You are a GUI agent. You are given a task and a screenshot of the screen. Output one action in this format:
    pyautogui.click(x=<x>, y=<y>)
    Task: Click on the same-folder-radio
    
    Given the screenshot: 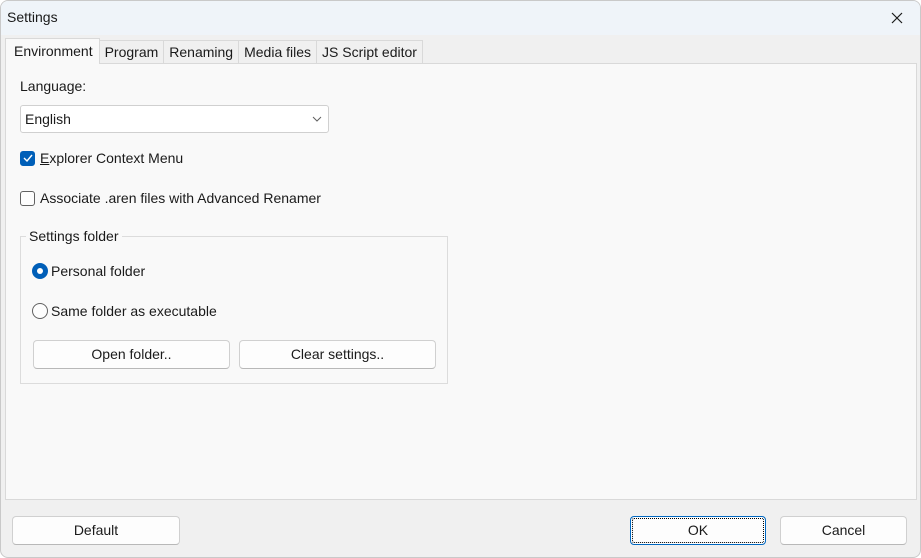 What is the action you would take?
    pyautogui.click(x=40, y=311)
    